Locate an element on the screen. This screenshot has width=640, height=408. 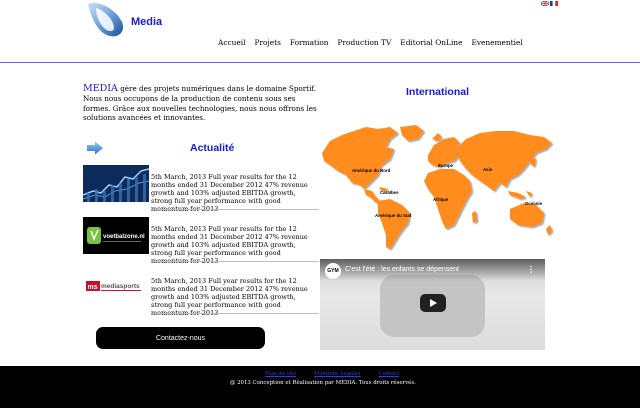
fr-flag-icon is located at coordinates (554, 3).